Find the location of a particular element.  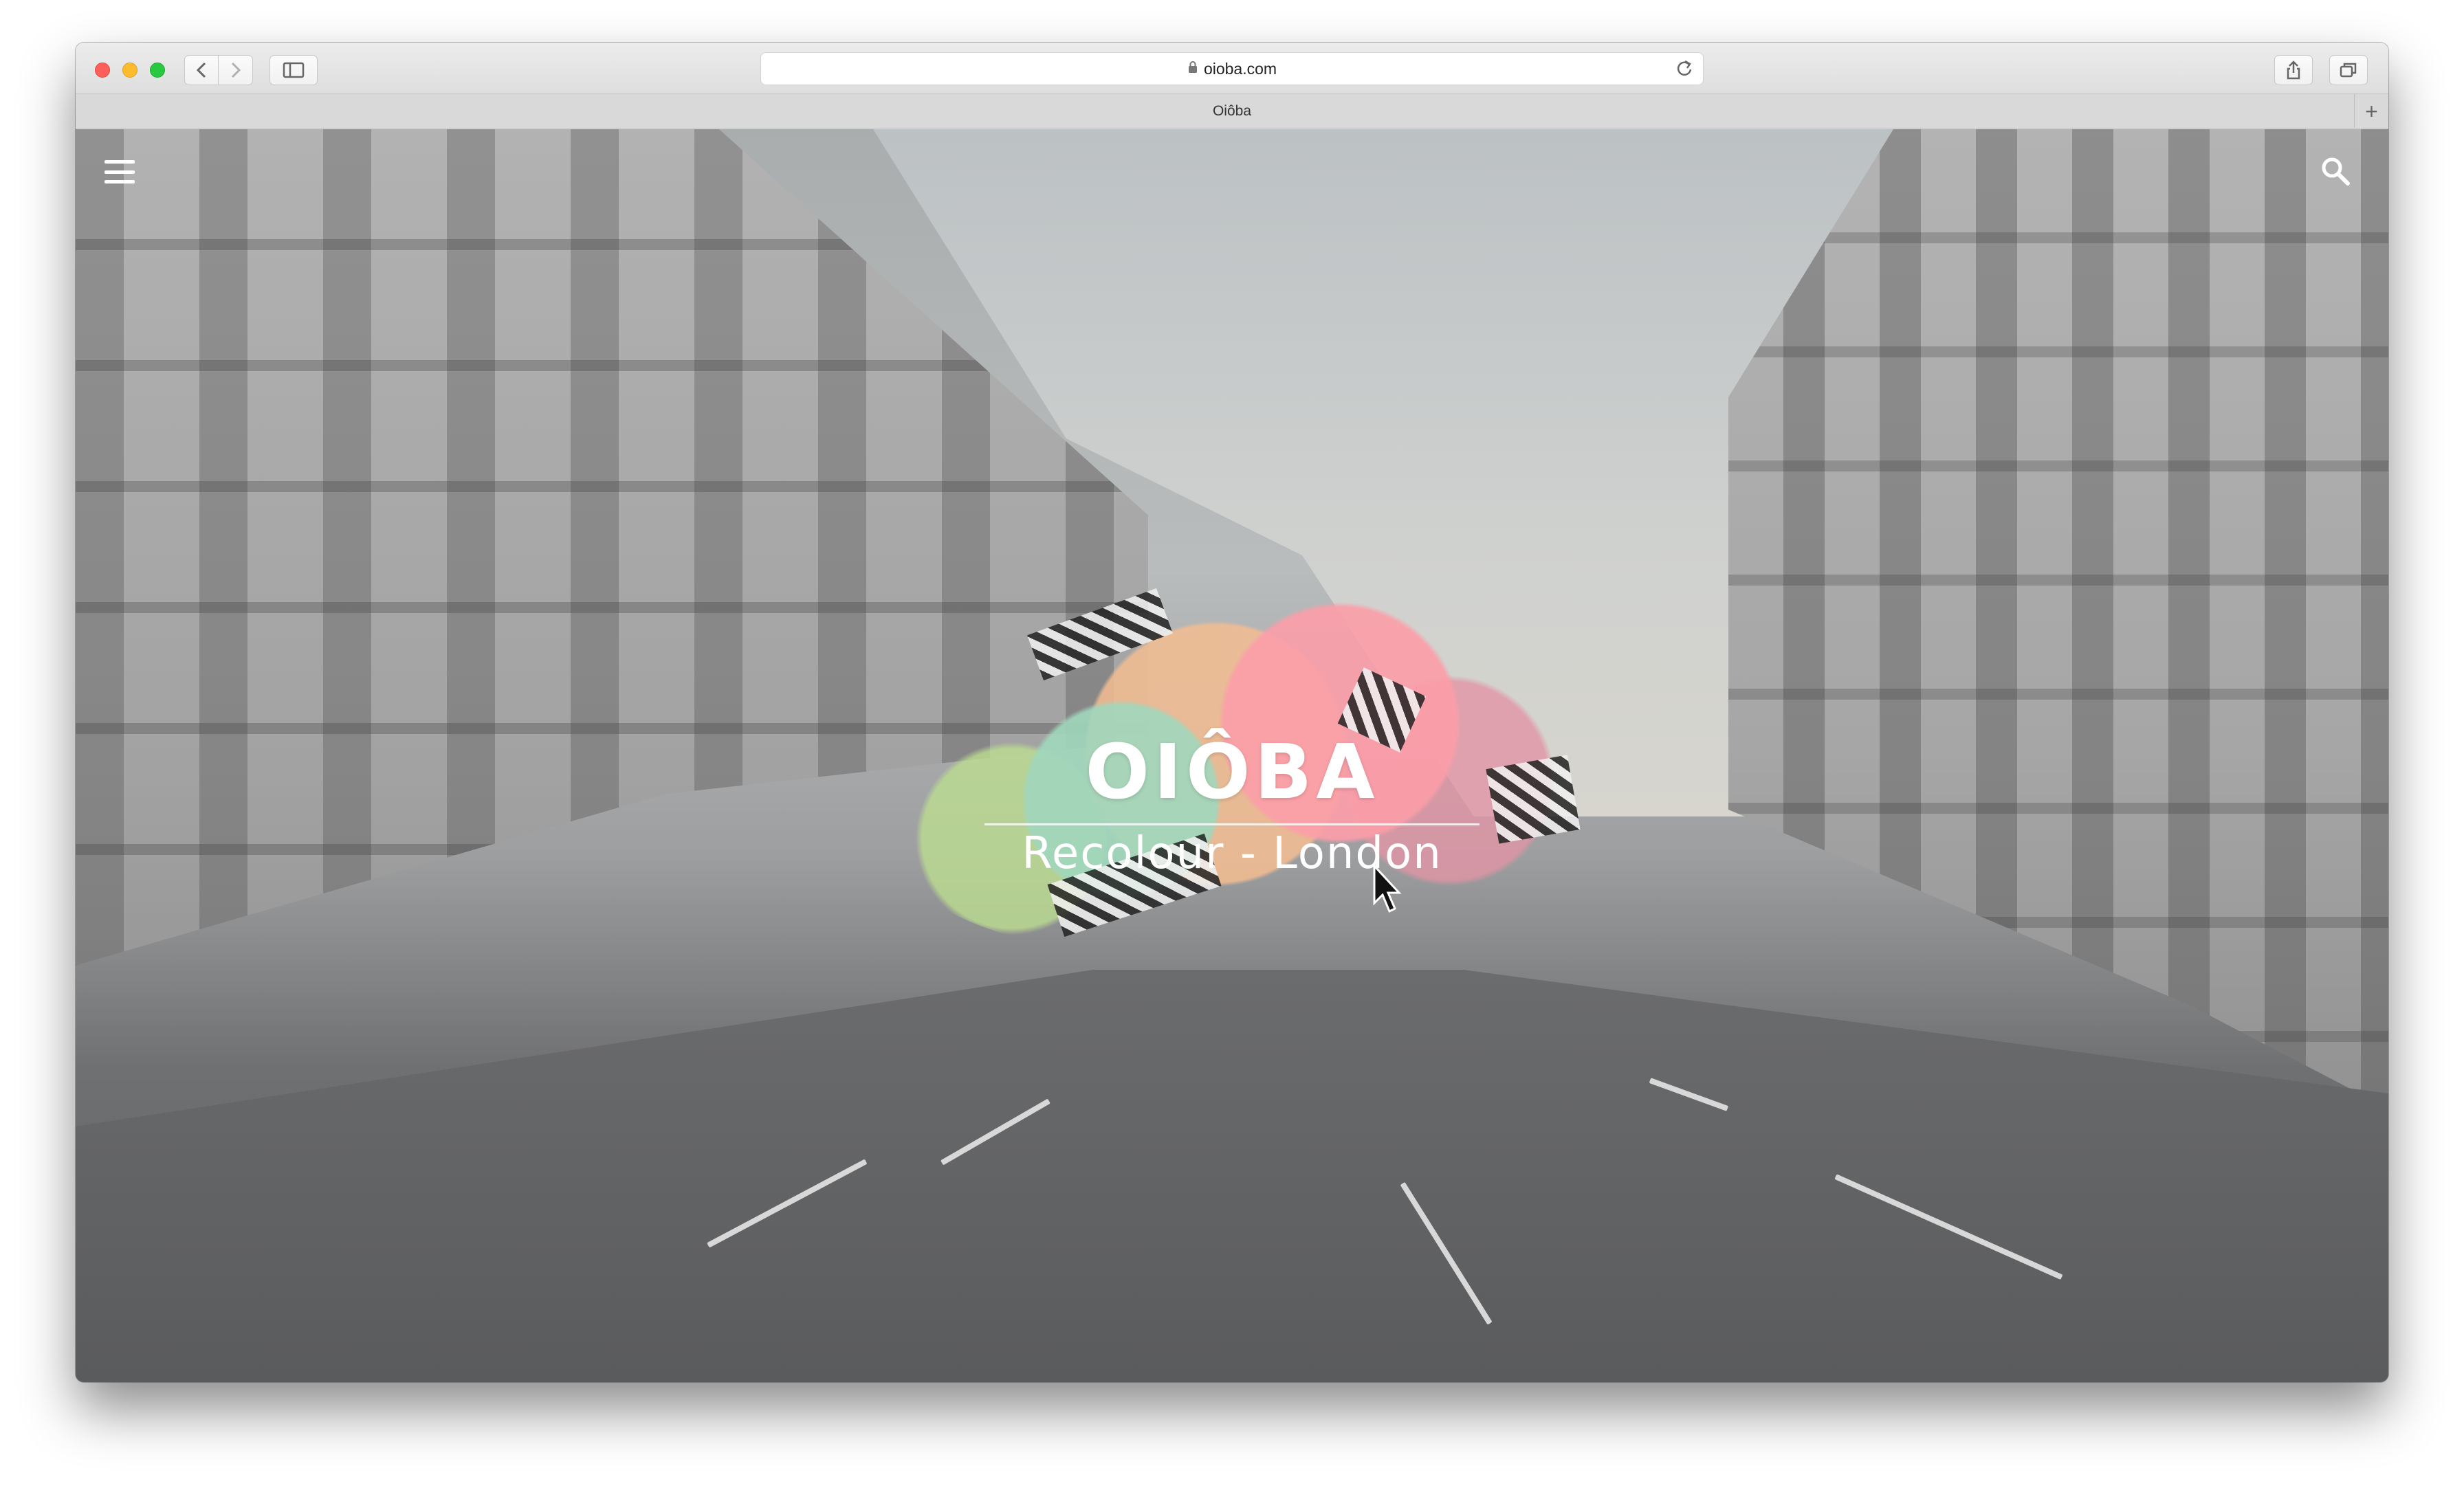

hero-title-block: OIÔBA Recolour - London is located at coordinates (1232, 806).